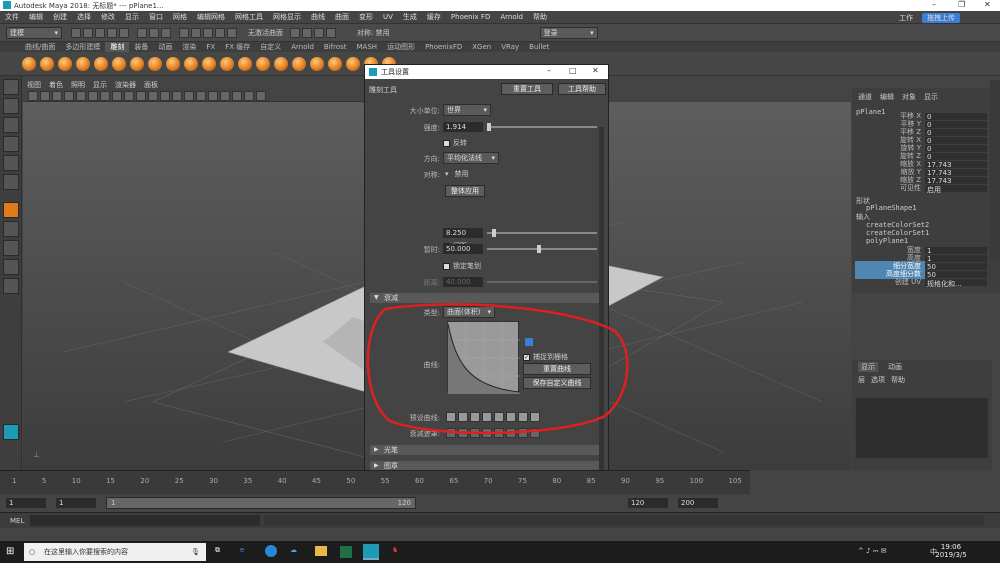 The height and width of the screenshot is (563, 1000). What do you see at coordinates (227, 63) in the screenshot?
I see `scrape-brush-icon` at bounding box center [227, 63].